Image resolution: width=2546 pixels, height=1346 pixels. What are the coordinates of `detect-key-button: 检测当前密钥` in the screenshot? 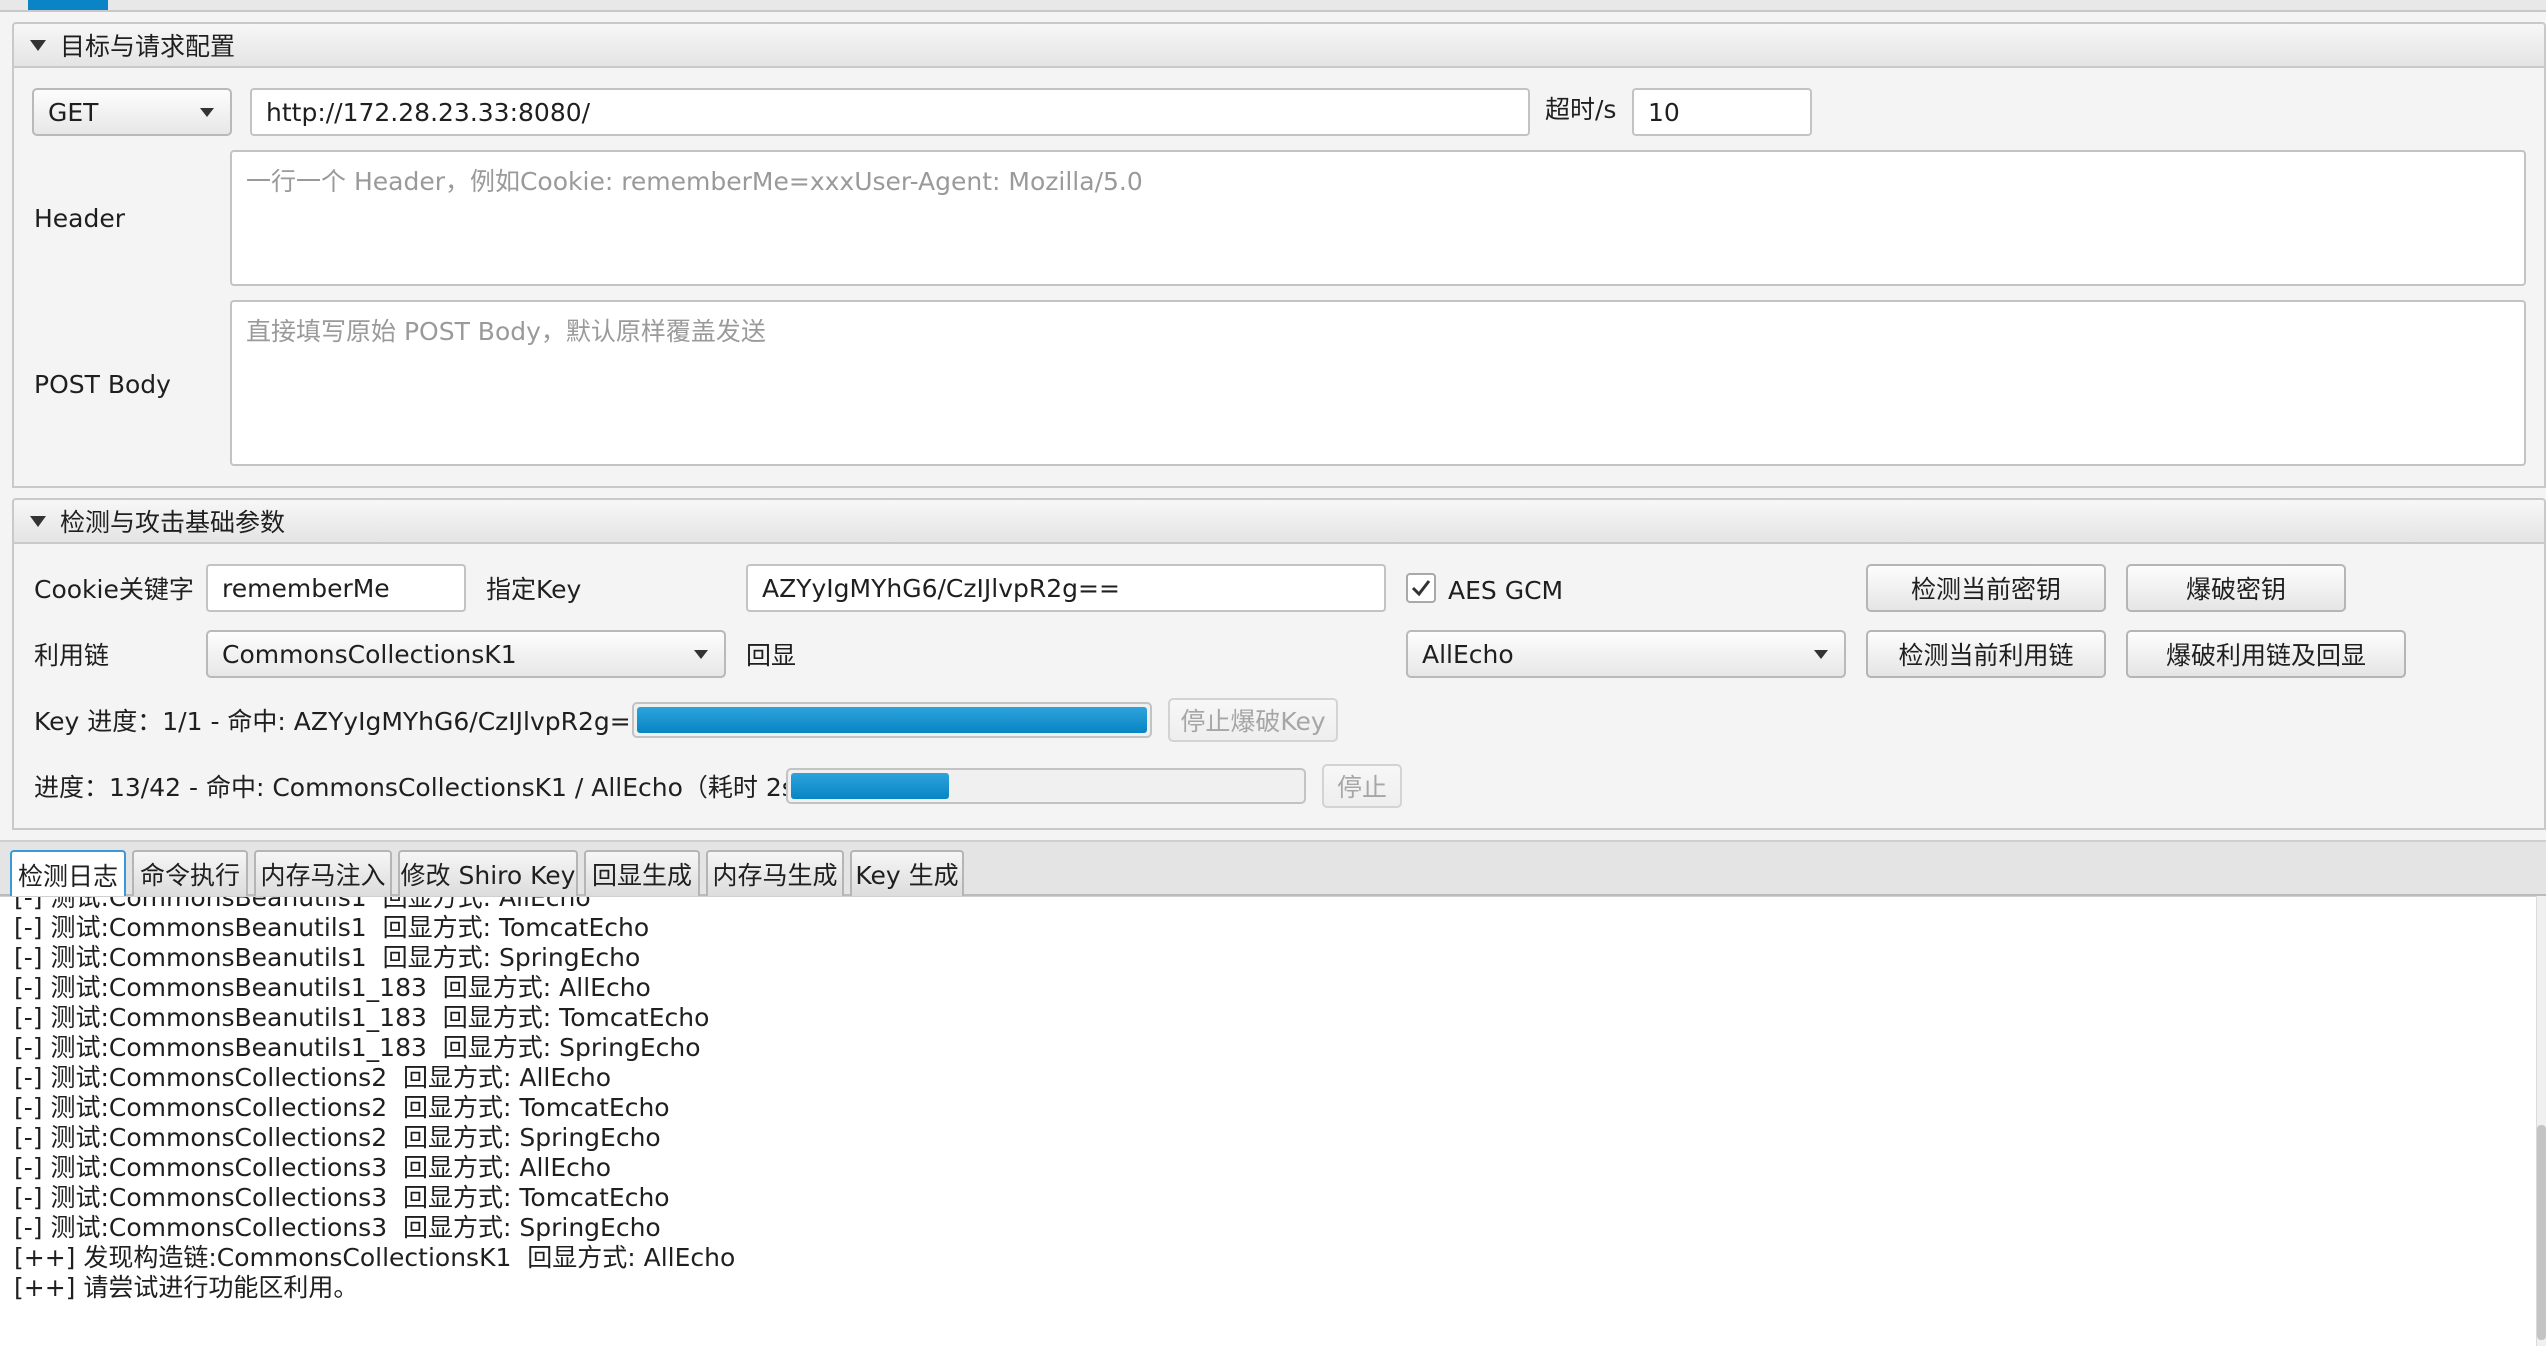 It's located at (1986, 588).